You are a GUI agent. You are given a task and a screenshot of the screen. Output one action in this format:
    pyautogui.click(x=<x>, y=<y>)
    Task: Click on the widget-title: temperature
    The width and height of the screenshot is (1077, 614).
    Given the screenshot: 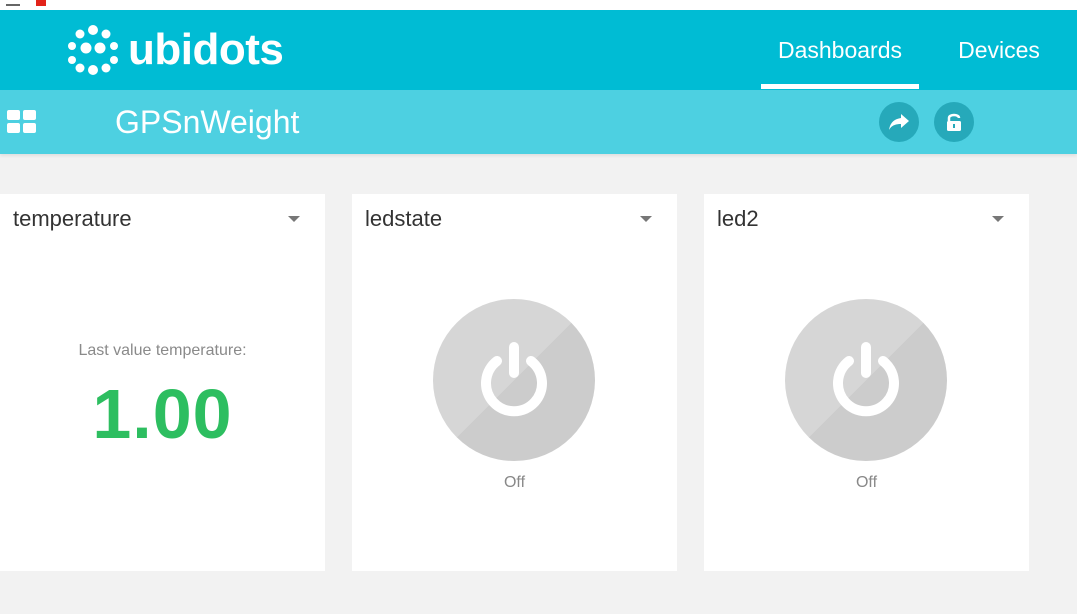 What is the action you would take?
    pyautogui.click(x=72, y=218)
    